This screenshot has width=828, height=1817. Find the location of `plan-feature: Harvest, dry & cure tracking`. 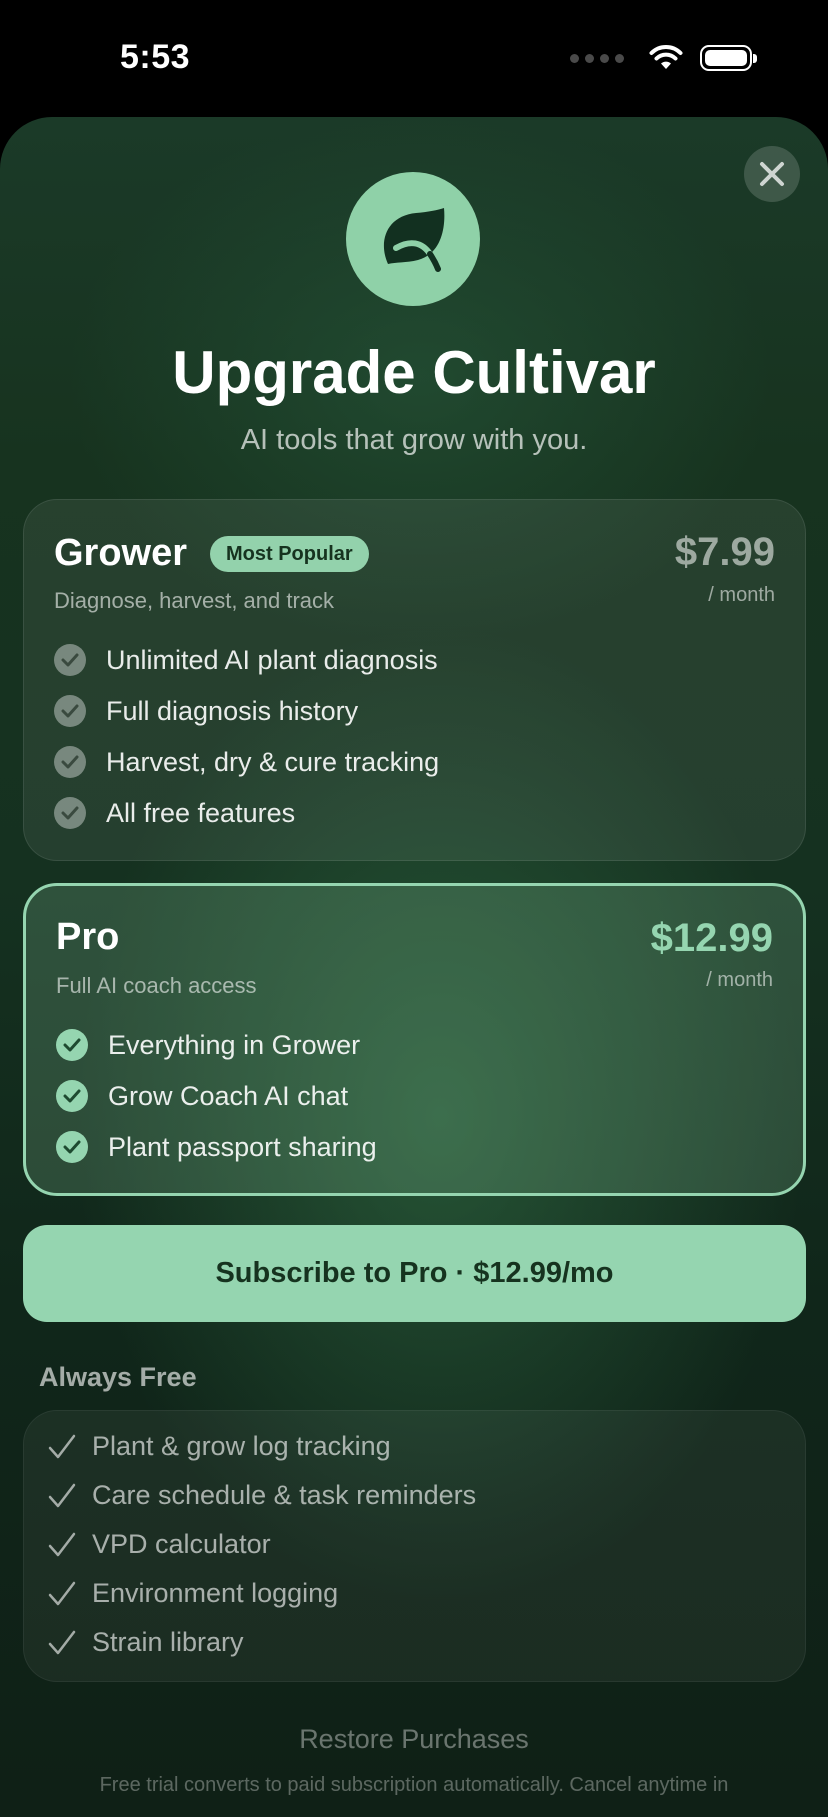

plan-feature: Harvest, dry & cure tracking is located at coordinates (246, 762).